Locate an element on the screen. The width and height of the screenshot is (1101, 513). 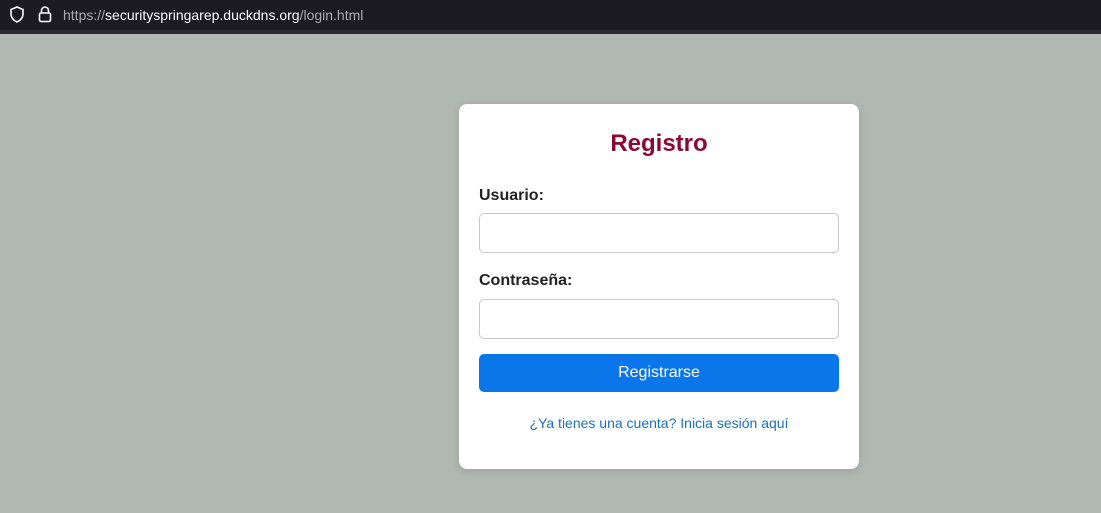
username-label: Usuario: is located at coordinates (511, 195).